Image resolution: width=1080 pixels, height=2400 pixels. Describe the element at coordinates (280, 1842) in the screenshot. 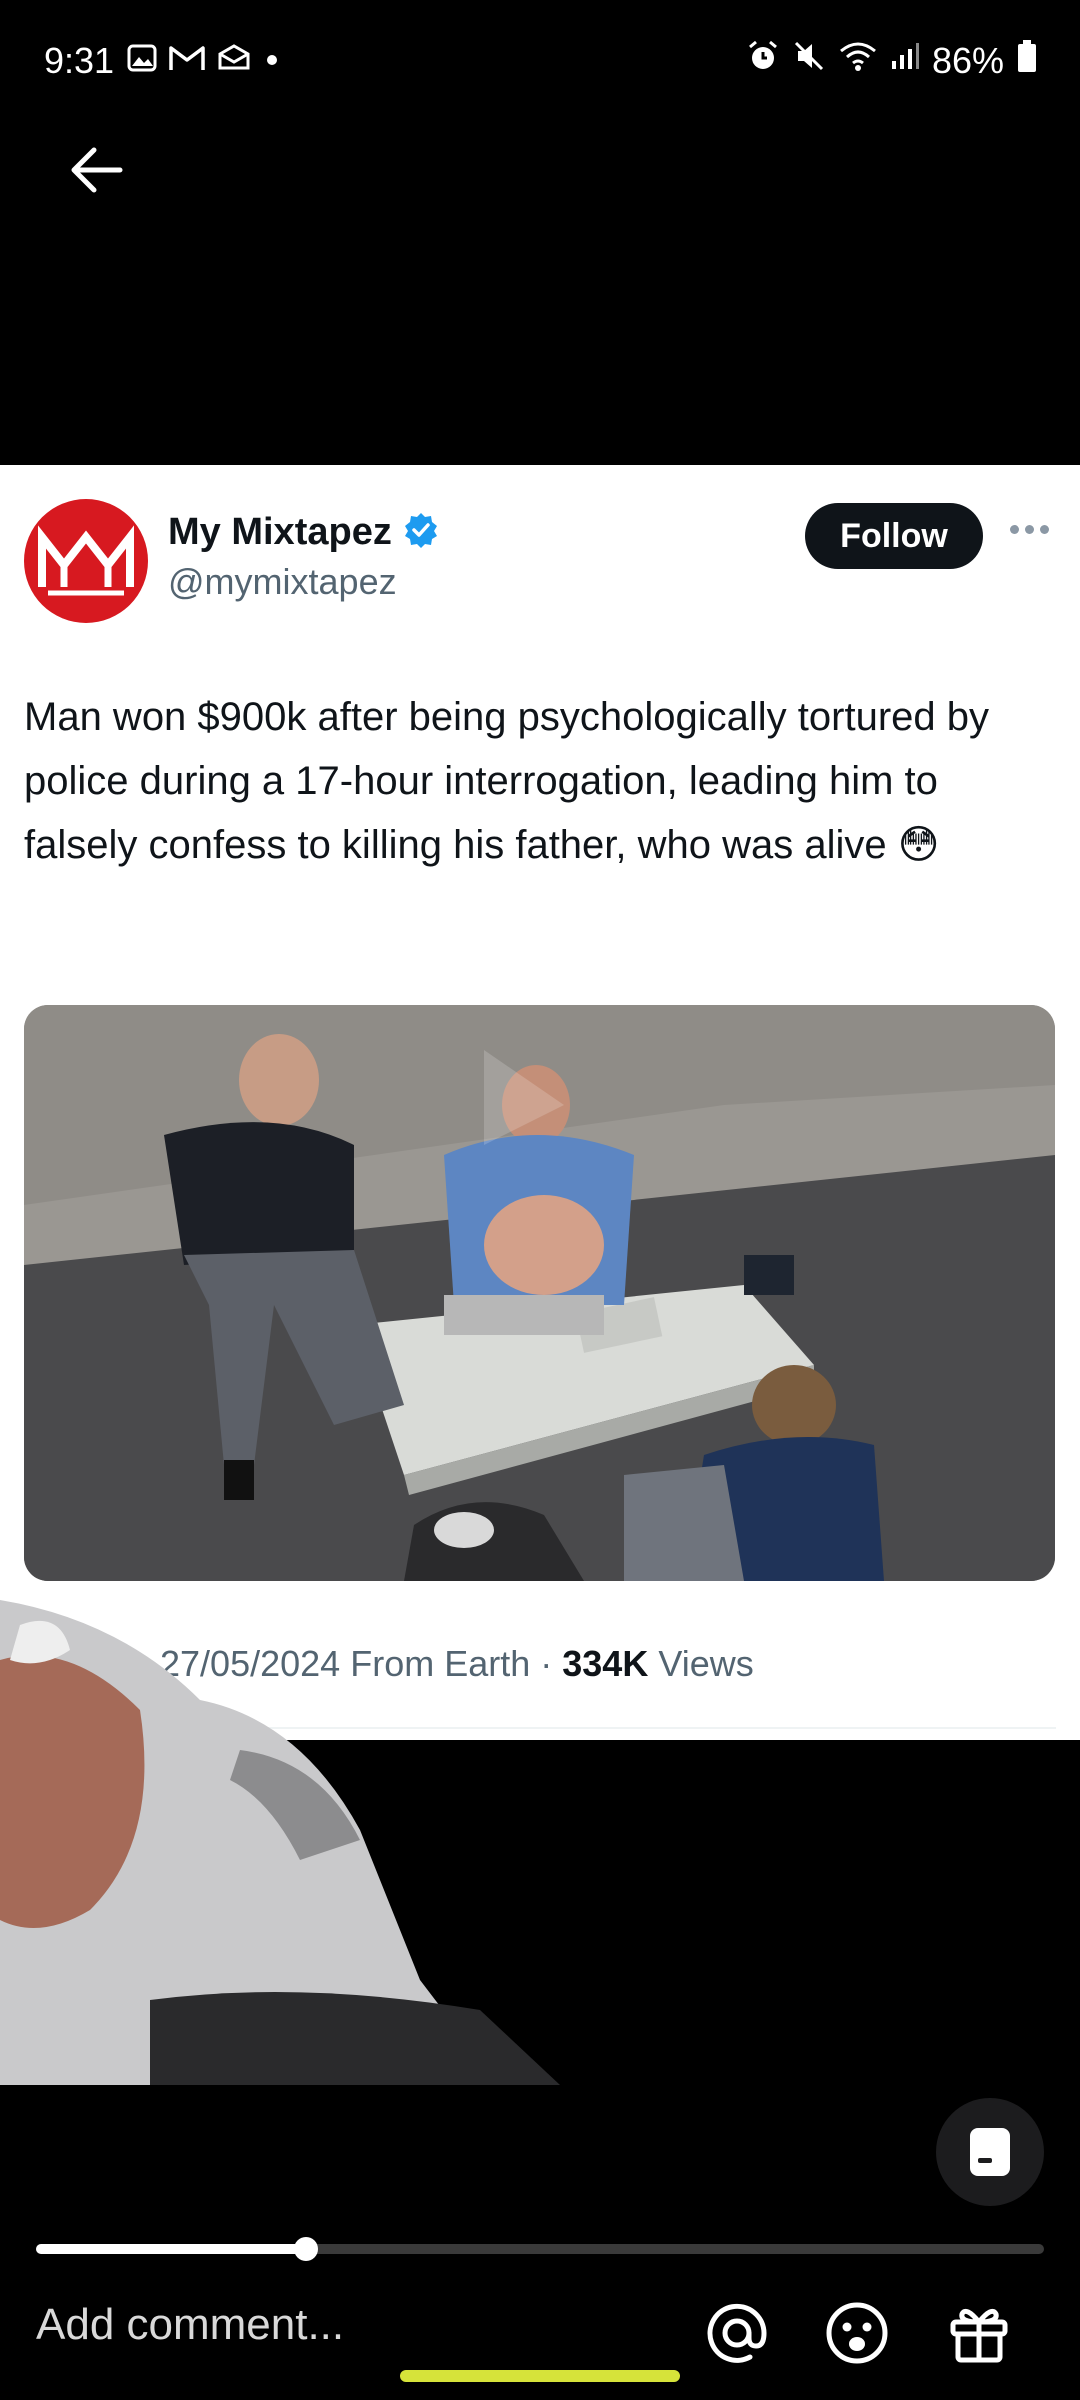

I see `pip-video-frame` at that location.